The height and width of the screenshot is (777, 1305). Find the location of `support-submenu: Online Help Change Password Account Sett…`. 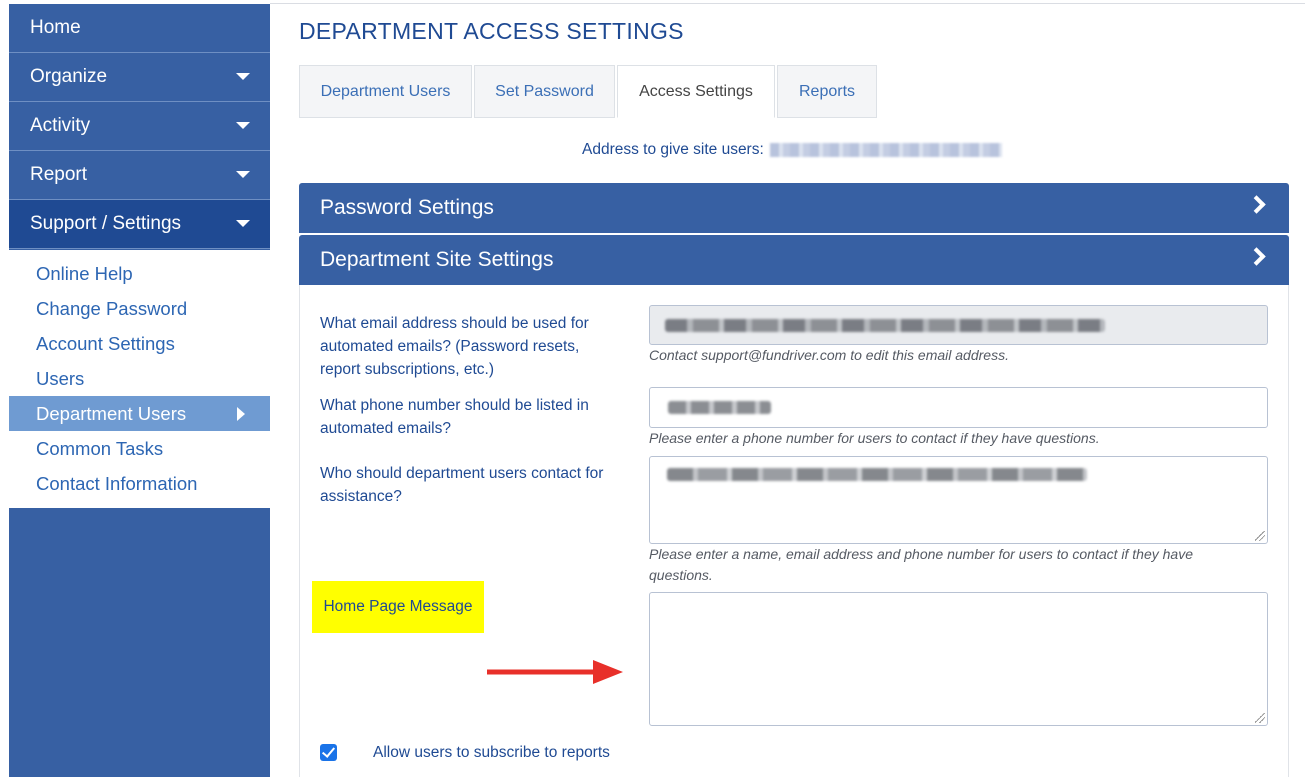

support-submenu: Online Help Change Password Account Sett… is located at coordinates (139, 379).